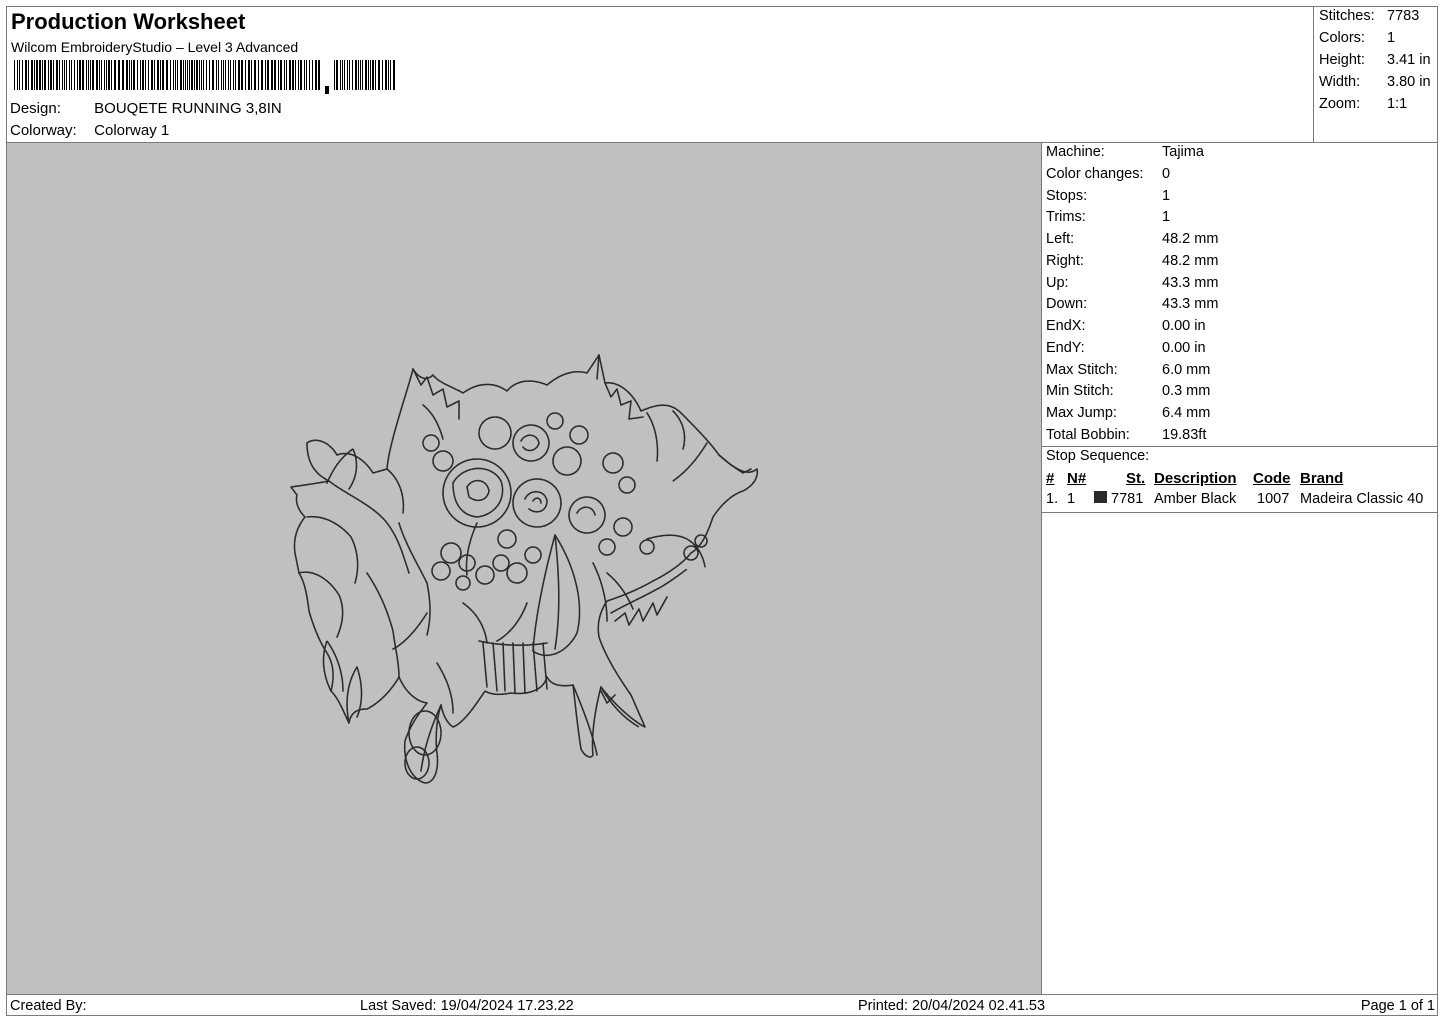 The height and width of the screenshot is (1021, 1445). I want to click on barcode-image, so click(204, 77).